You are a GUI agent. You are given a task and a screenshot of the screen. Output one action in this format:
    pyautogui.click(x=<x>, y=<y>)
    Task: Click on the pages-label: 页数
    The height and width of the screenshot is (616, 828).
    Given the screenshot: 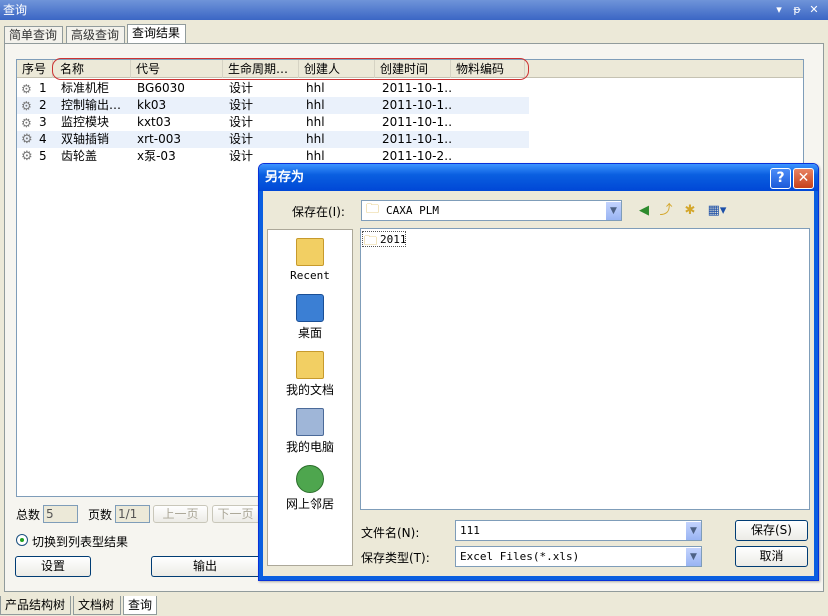 What is the action you would take?
    pyautogui.click(x=100, y=515)
    